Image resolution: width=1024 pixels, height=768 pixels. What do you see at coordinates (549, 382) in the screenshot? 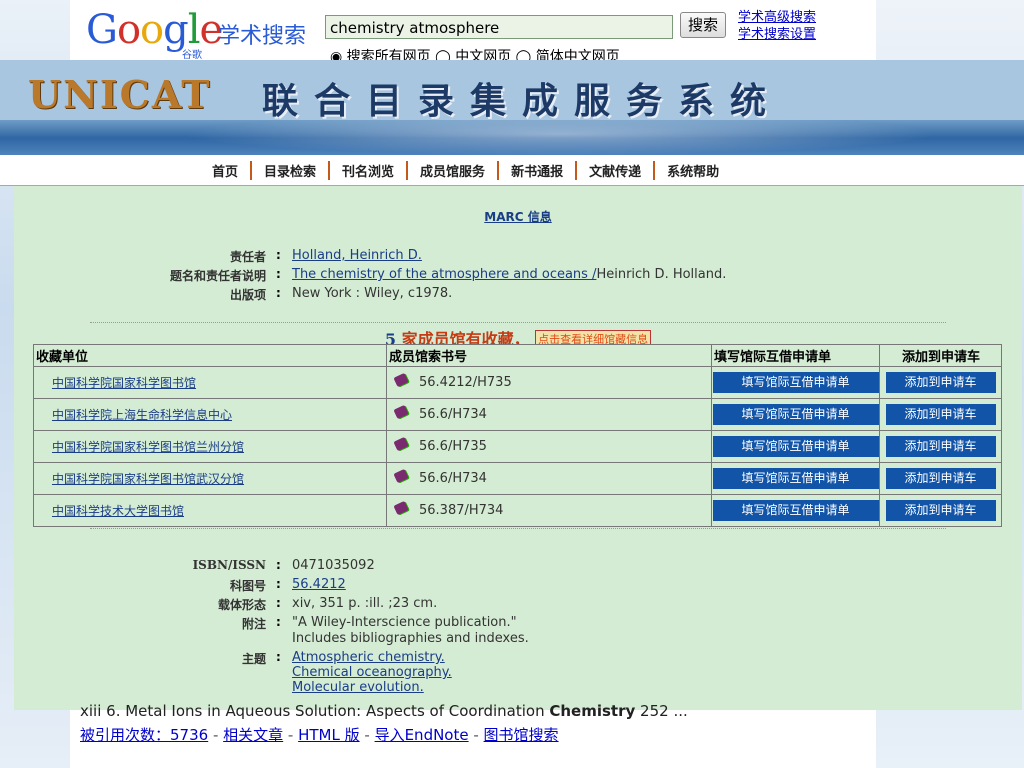
I see `callnumber-cell: 56.4212/H735` at bounding box center [549, 382].